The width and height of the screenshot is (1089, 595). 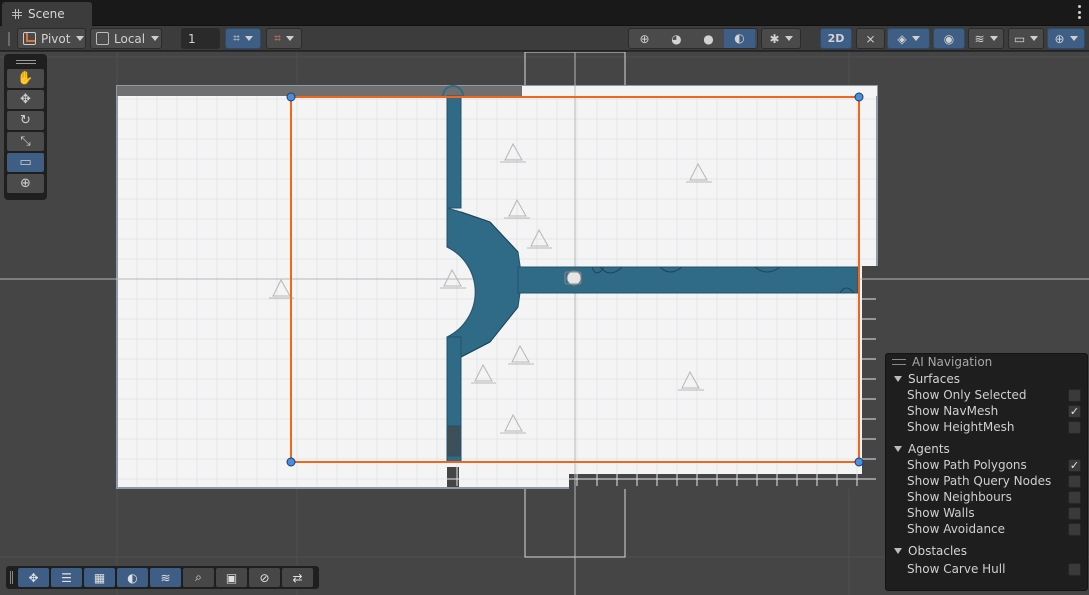 I want to click on nav-filter-button: ☰, so click(x=66, y=577).